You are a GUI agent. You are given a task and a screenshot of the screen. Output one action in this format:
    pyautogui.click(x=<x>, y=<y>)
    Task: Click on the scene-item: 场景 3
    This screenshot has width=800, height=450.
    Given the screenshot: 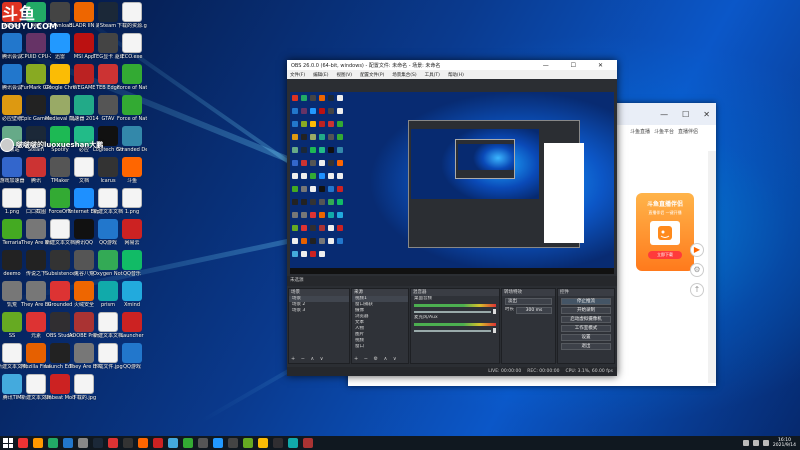 What is the action you would take?
    pyautogui.click(x=319, y=311)
    